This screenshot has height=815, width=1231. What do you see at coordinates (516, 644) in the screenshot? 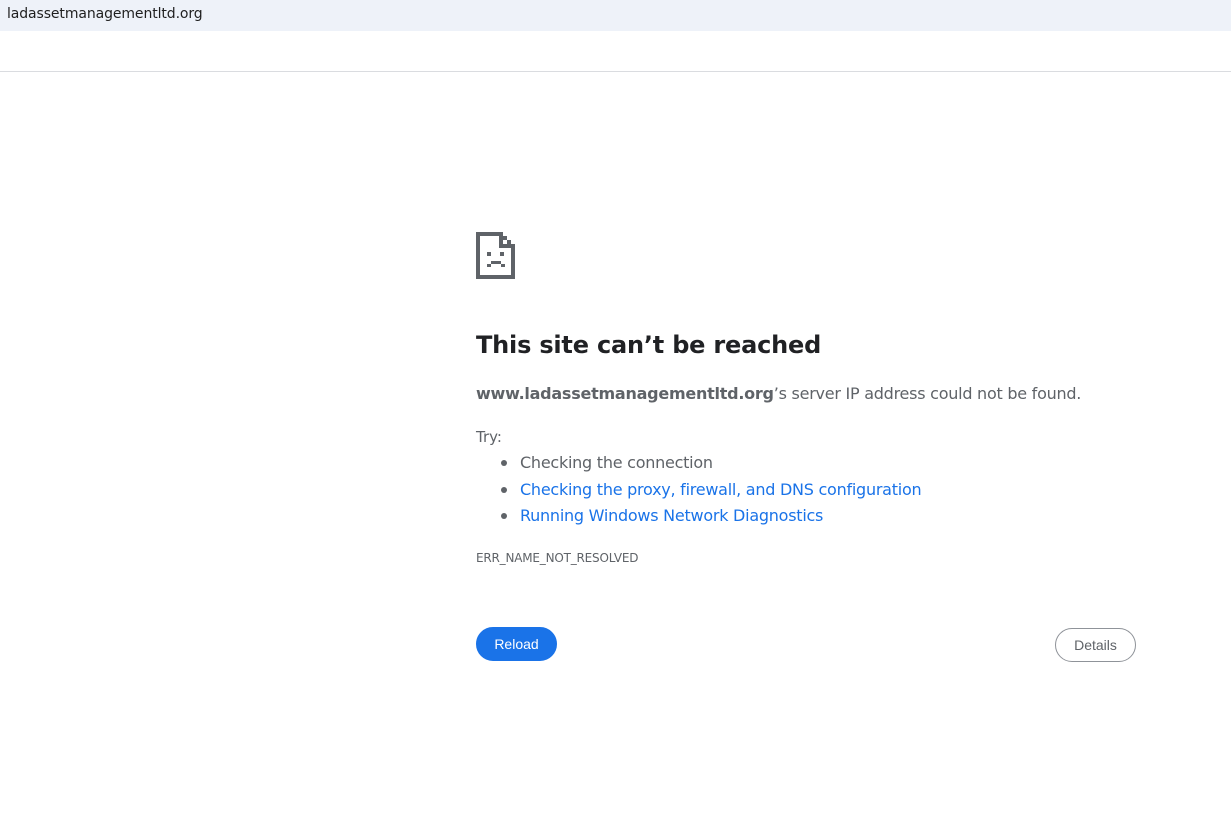
I see `reload-button: Reload` at bounding box center [516, 644].